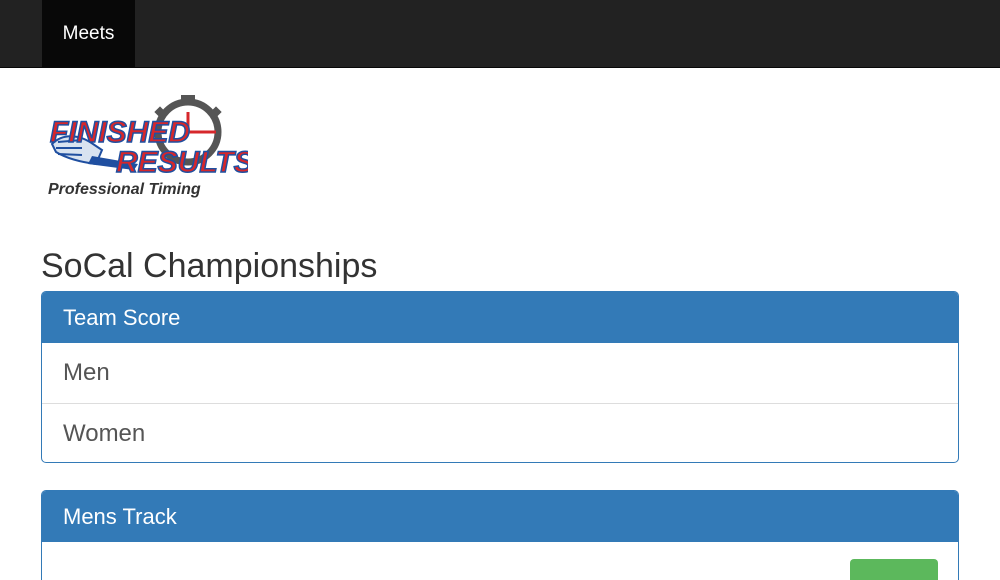  I want to click on page-title: SoCal Championships, so click(209, 266).